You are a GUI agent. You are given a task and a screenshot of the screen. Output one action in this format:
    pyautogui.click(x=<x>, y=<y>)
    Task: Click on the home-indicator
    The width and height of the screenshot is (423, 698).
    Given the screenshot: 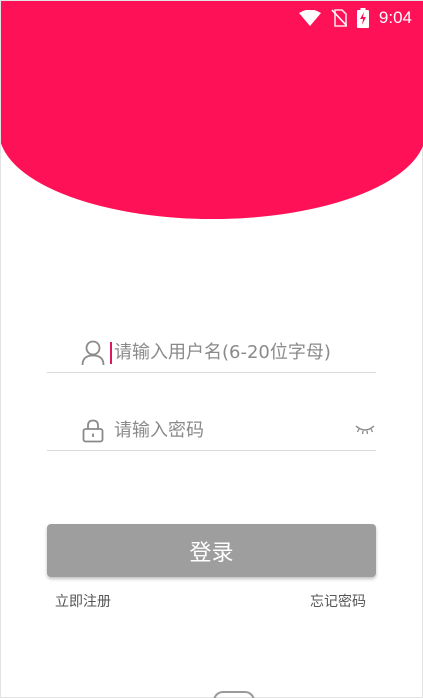 What is the action you would take?
    pyautogui.click(x=234, y=694)
    